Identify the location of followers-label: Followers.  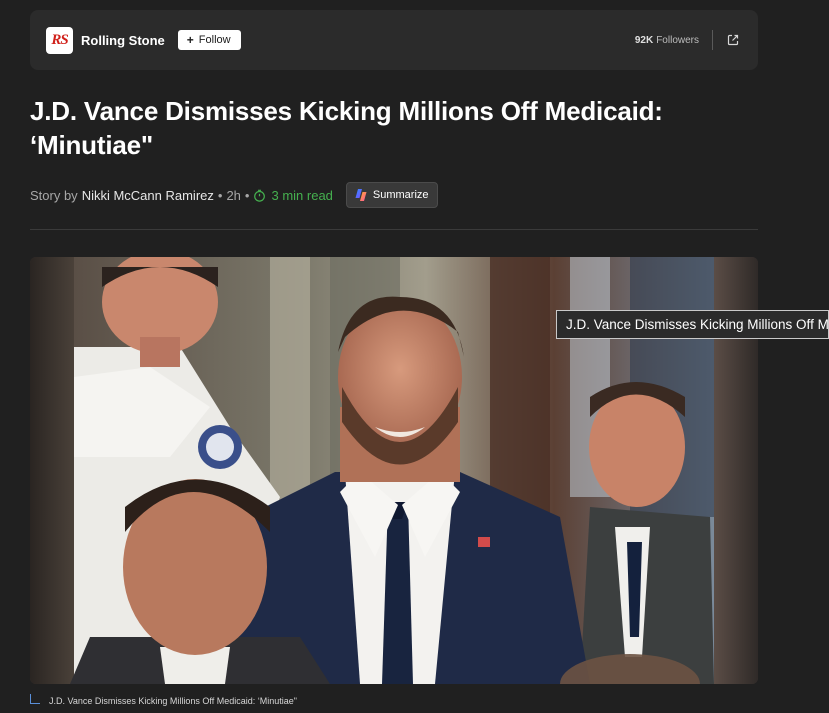
(677, 40).